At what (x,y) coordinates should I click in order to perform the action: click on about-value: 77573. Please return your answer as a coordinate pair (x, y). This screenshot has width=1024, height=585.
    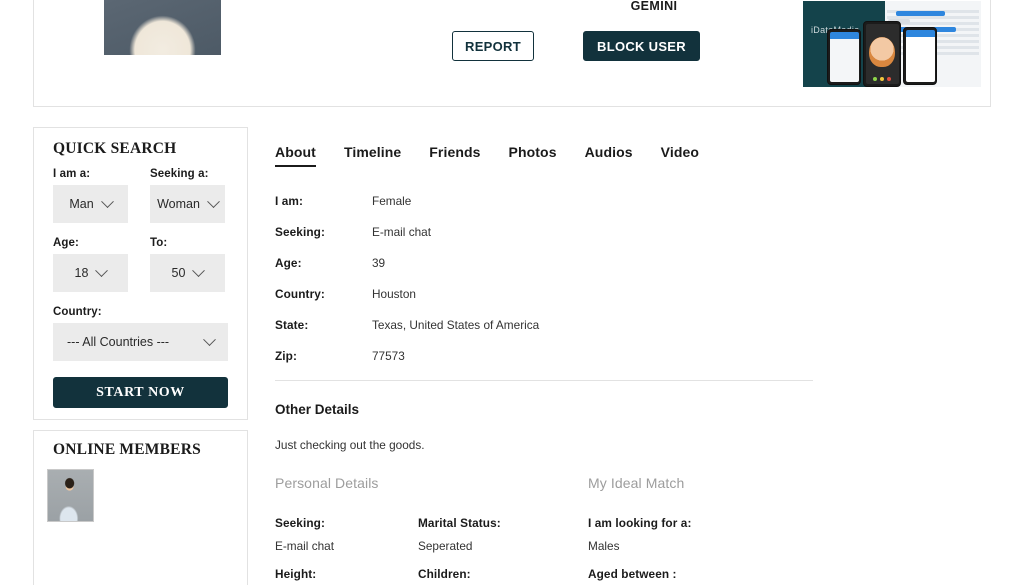
    Looking at the image, I should click on (388, 356).